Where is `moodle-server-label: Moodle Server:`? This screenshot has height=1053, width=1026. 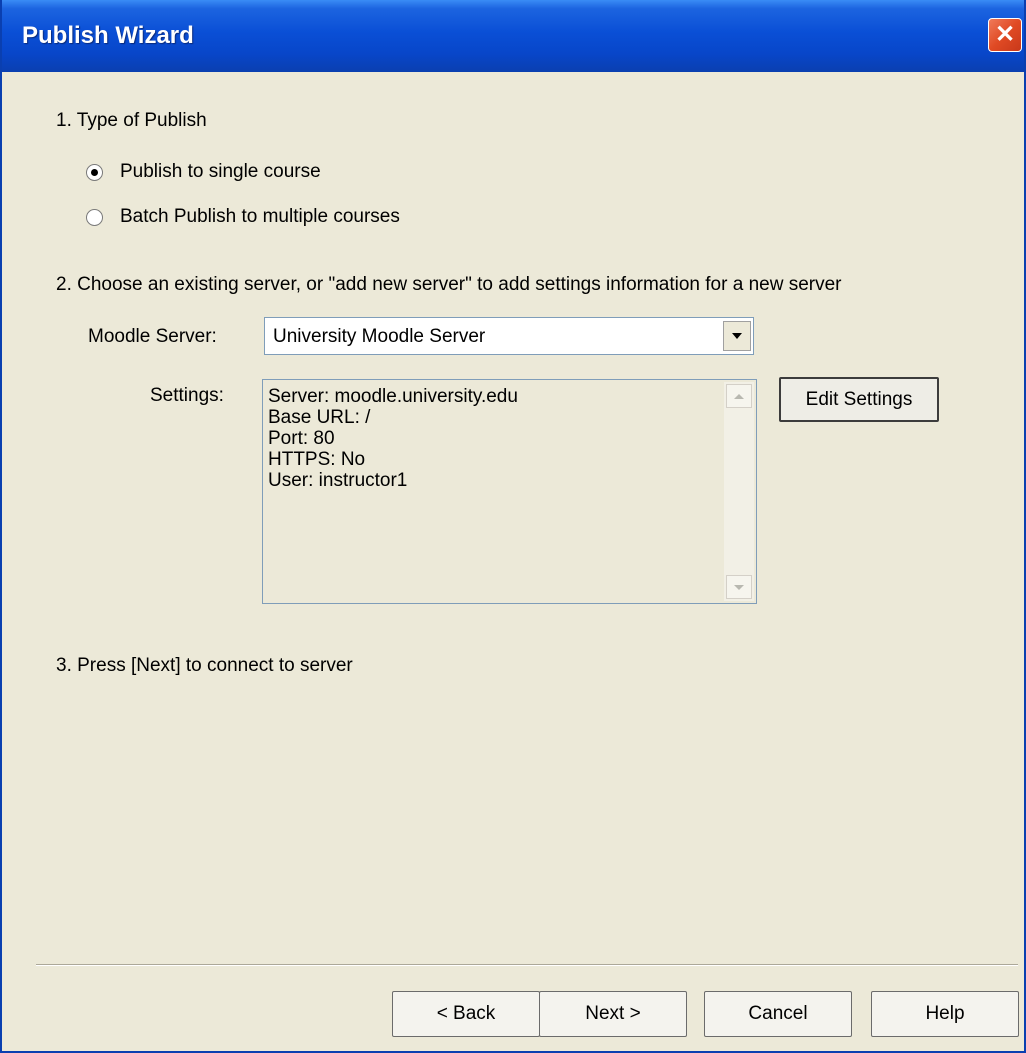
moodle-server-label: Moodle Server: is located at coordinates (152, 336).